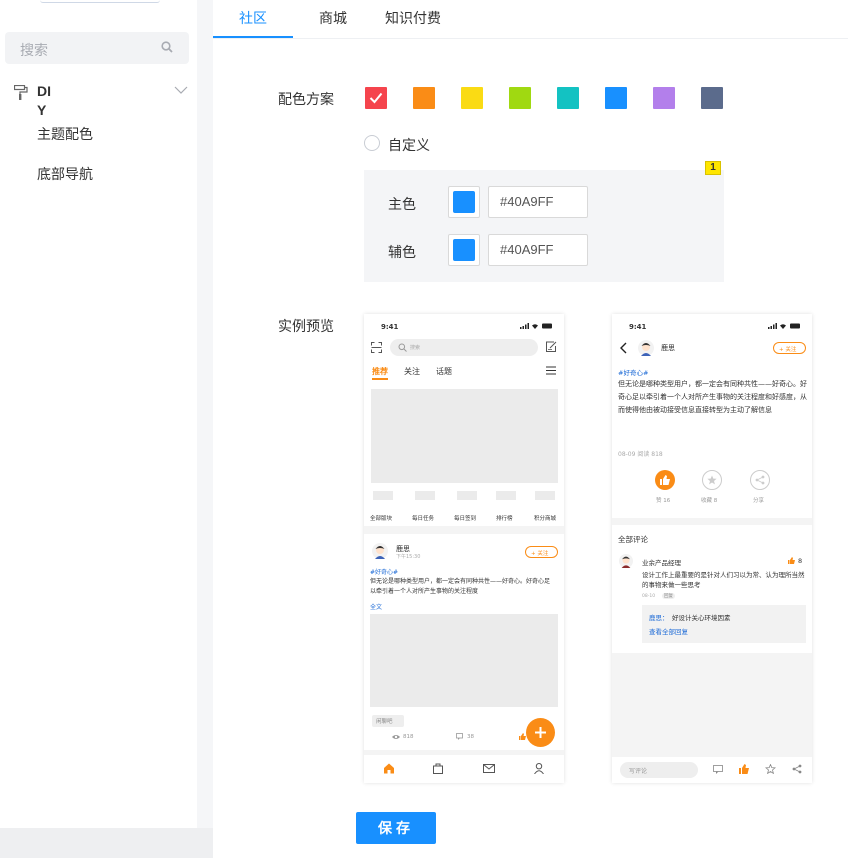 The height and width of the screenshot is (858, 848). Describe the element at coordinates (380, 371) in the screenshot. I see `feed-tab-recommend: 推荐` at that location.